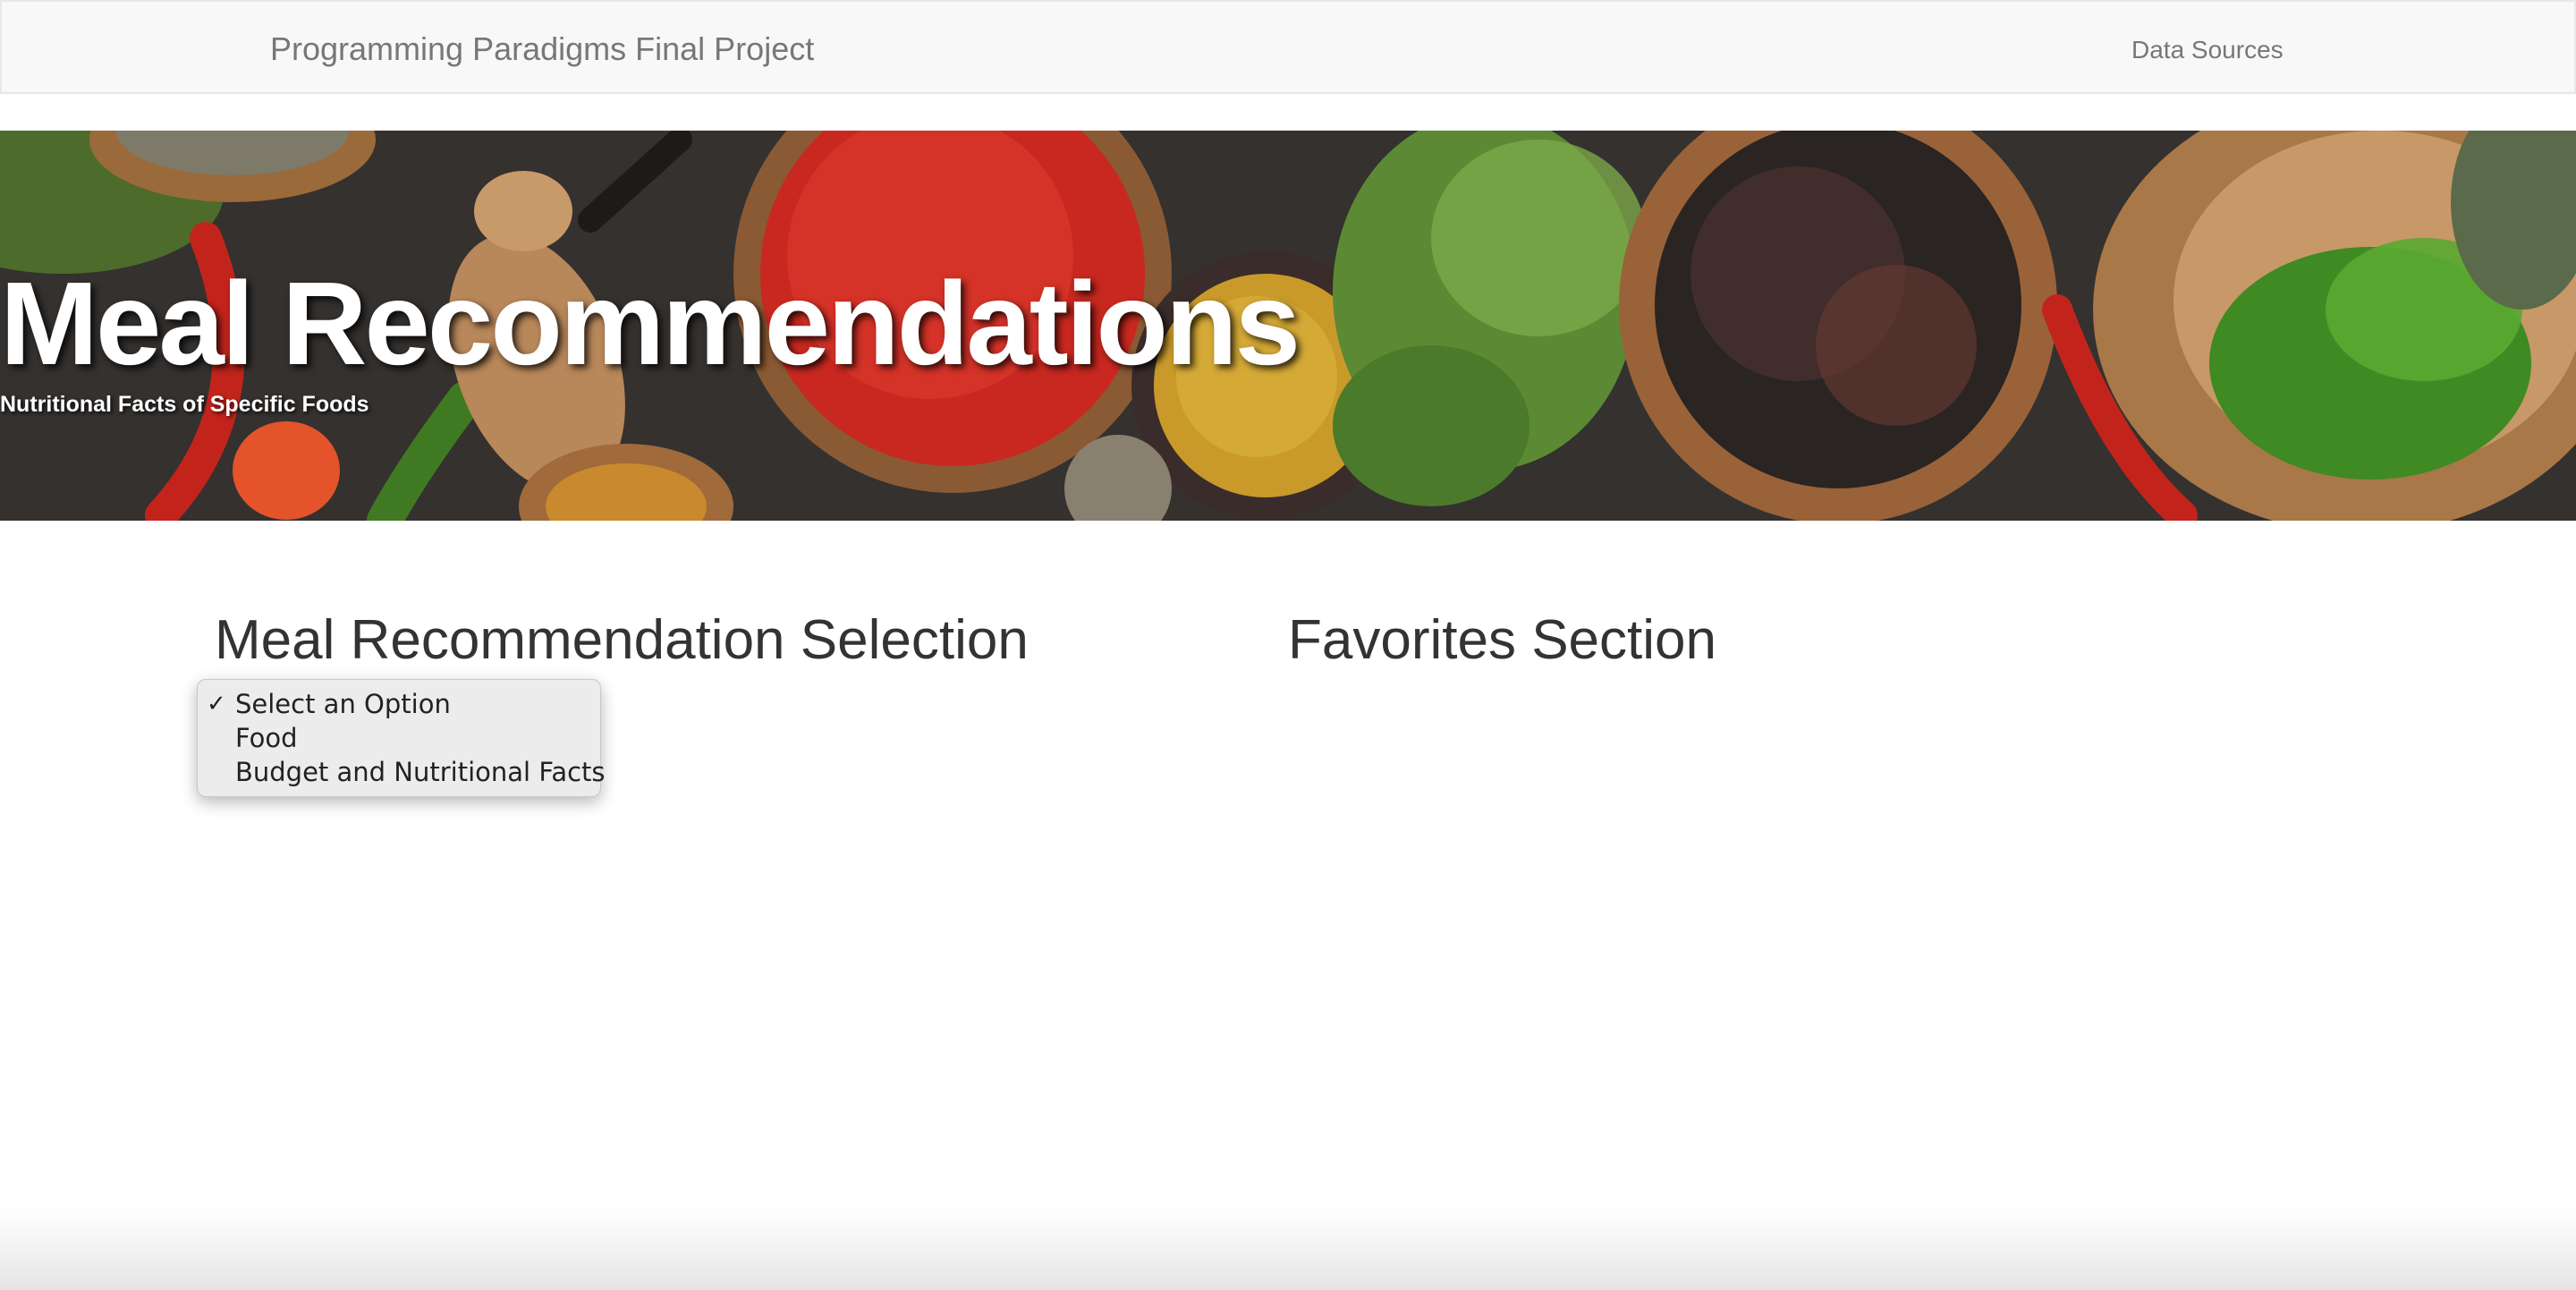 The image size is (2576, 1290). I want to click on option-label: Food, so click(266, 738).